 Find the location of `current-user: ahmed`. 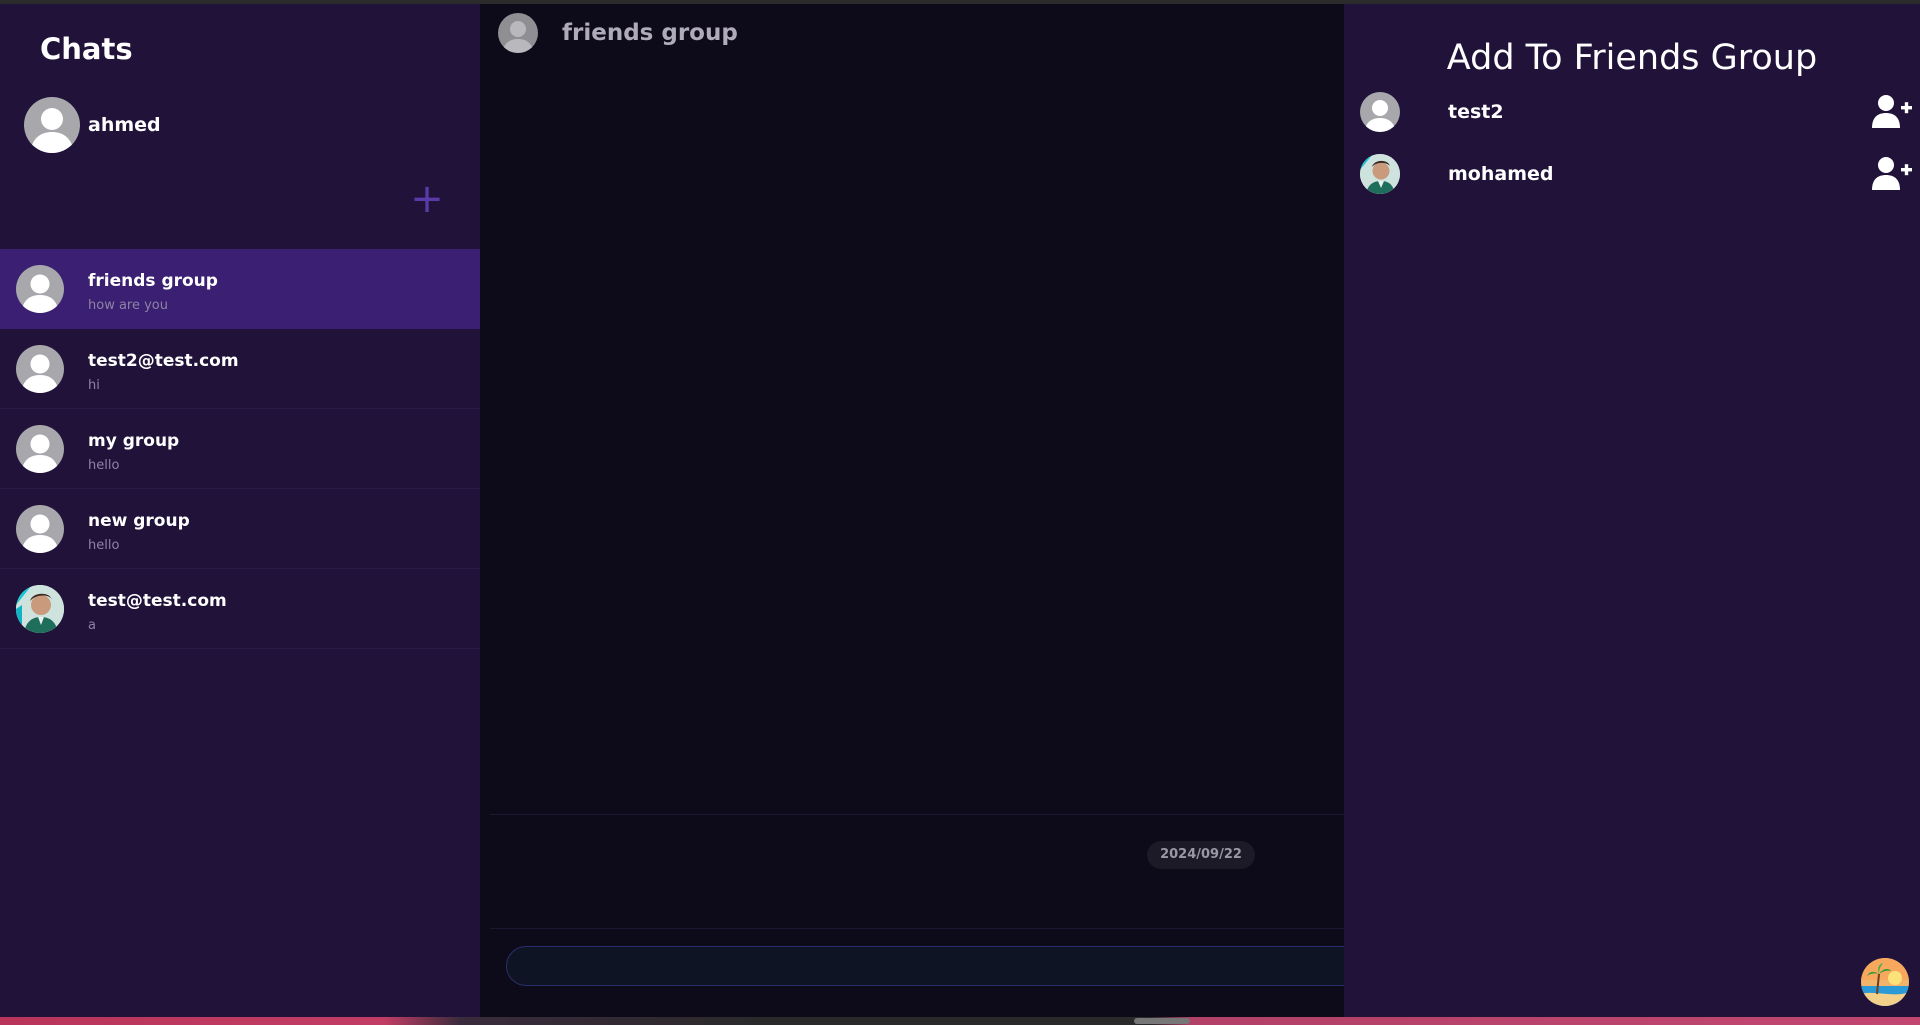

current-user: ahmed is located at coordinates (92, 125).